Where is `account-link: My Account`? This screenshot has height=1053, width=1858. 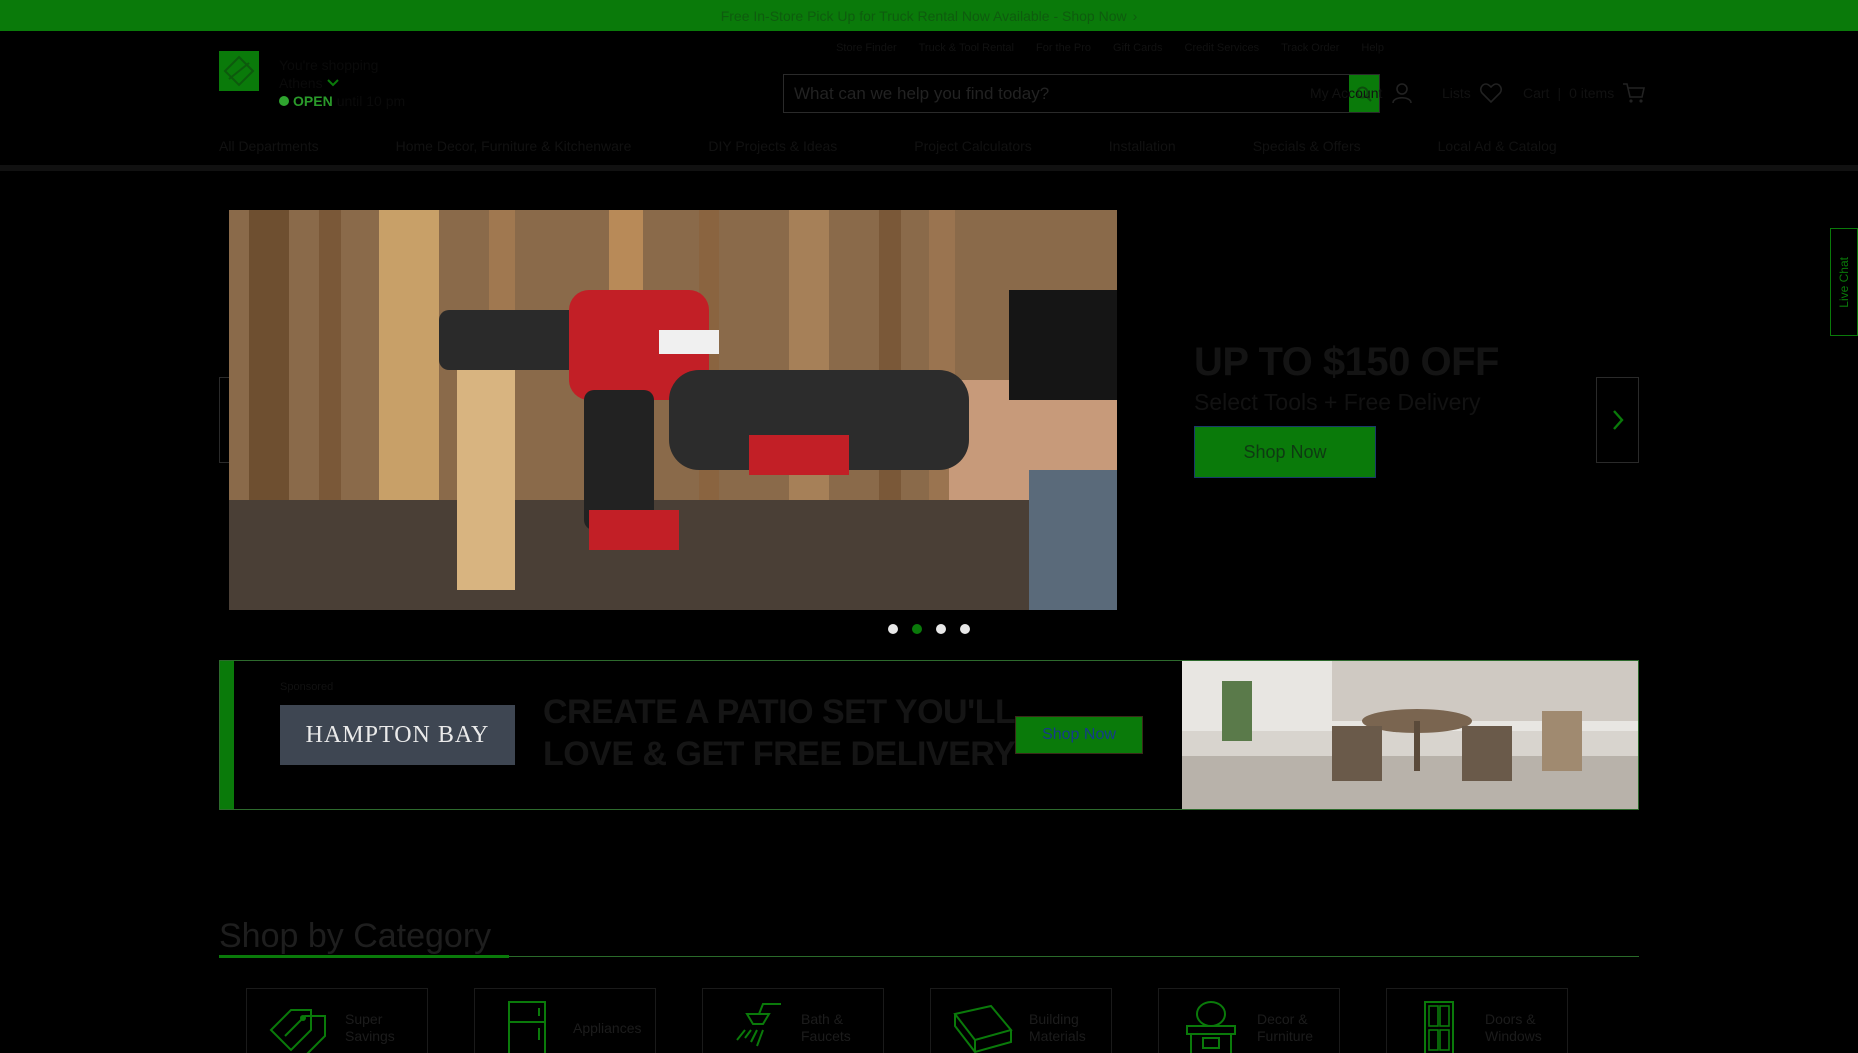 account-link: My Account is located at coordinates (1362, 93).